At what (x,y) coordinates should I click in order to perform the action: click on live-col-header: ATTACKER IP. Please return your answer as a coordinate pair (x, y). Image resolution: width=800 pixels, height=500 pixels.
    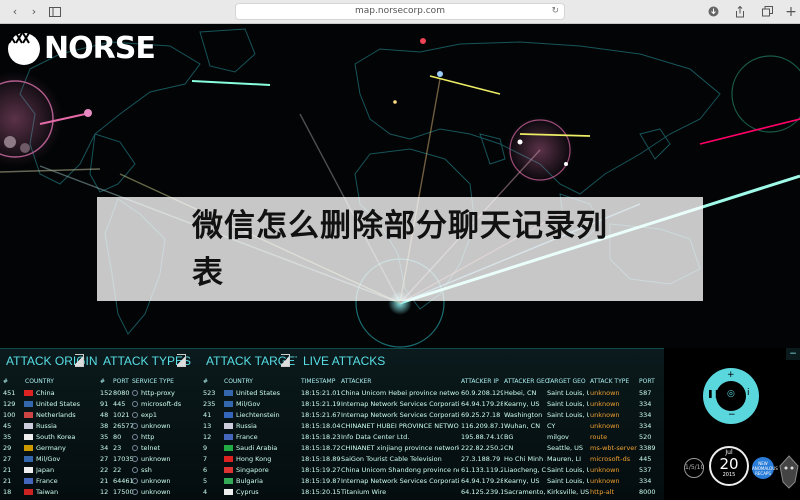
    Looking at the image, I should click on (480, 381).